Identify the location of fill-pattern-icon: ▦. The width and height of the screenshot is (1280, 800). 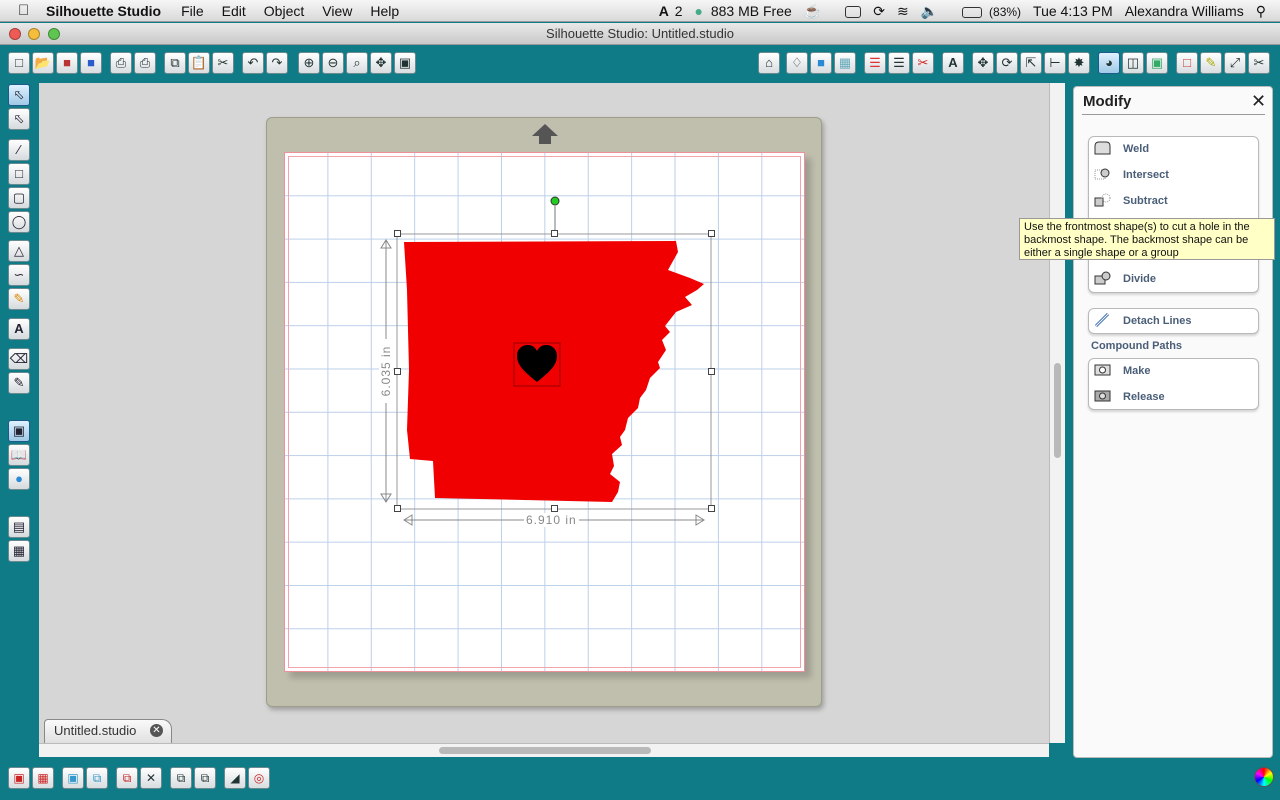
(845, 63).